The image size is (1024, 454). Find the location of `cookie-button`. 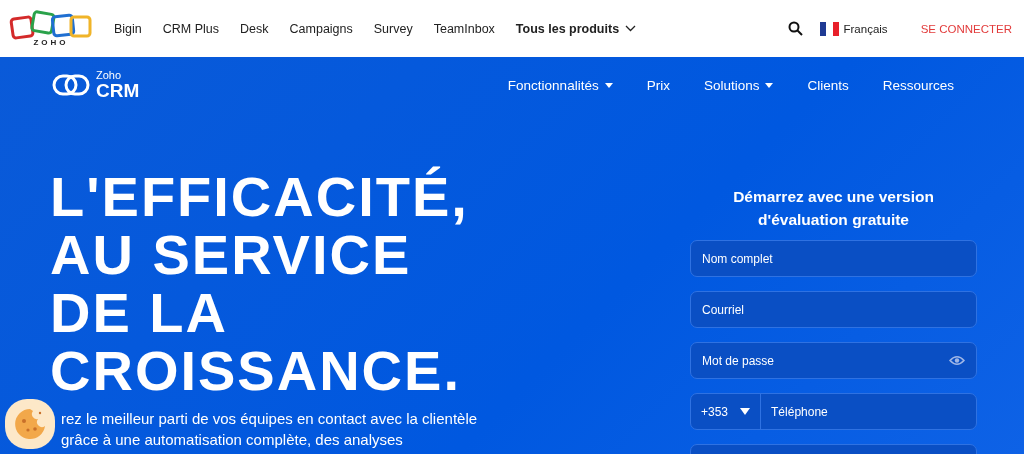

cookie-button is located at coordinates (30, 424).